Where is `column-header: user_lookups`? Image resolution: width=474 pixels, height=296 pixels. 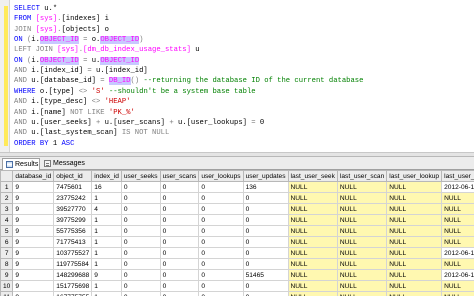 column-header: user_lookups is located at coordinates (221, 176).